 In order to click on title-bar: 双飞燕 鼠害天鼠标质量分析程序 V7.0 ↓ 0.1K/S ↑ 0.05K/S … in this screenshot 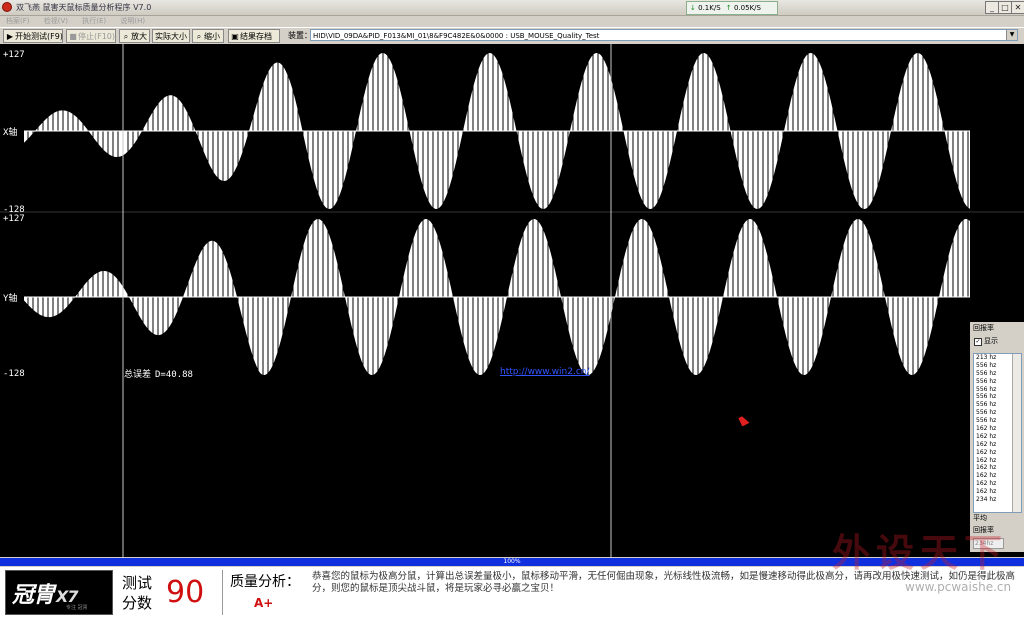, I will do `click(512, 8)`.